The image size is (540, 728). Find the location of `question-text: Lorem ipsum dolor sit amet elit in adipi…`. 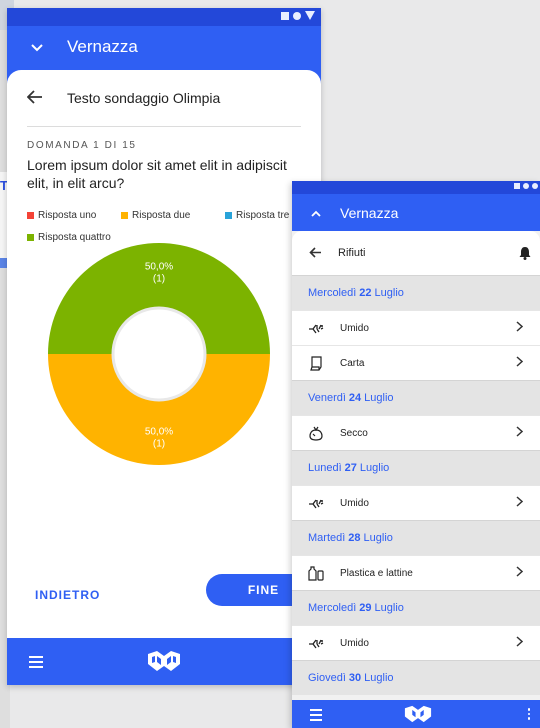

question-text: Lorem ipsum dolor sit amet elit in adipi… is located at coordinates (157, 174).